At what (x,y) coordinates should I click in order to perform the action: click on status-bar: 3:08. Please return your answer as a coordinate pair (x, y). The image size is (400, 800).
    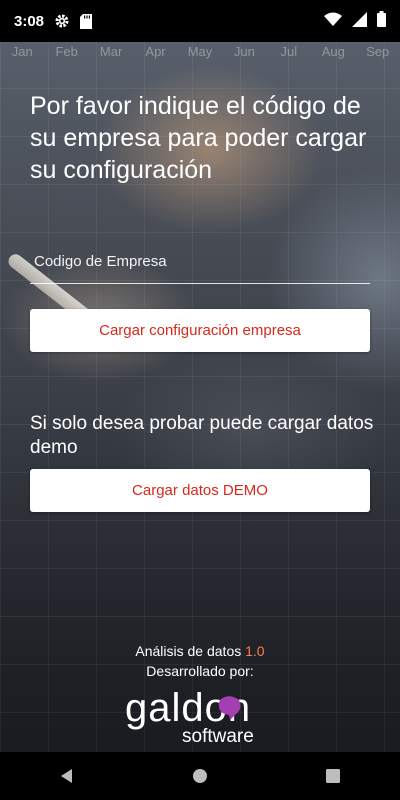
    Looking at the image, I should click on (200, 21).